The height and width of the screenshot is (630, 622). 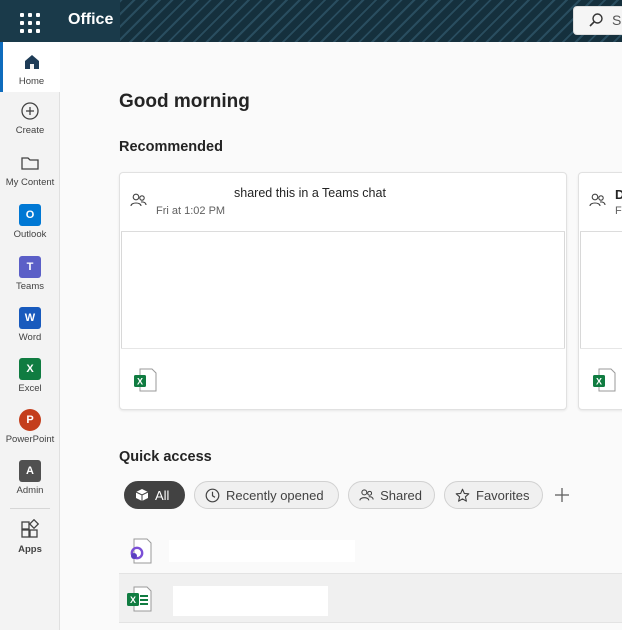 I want to click on file-list-item, so click(x=370, y=551).